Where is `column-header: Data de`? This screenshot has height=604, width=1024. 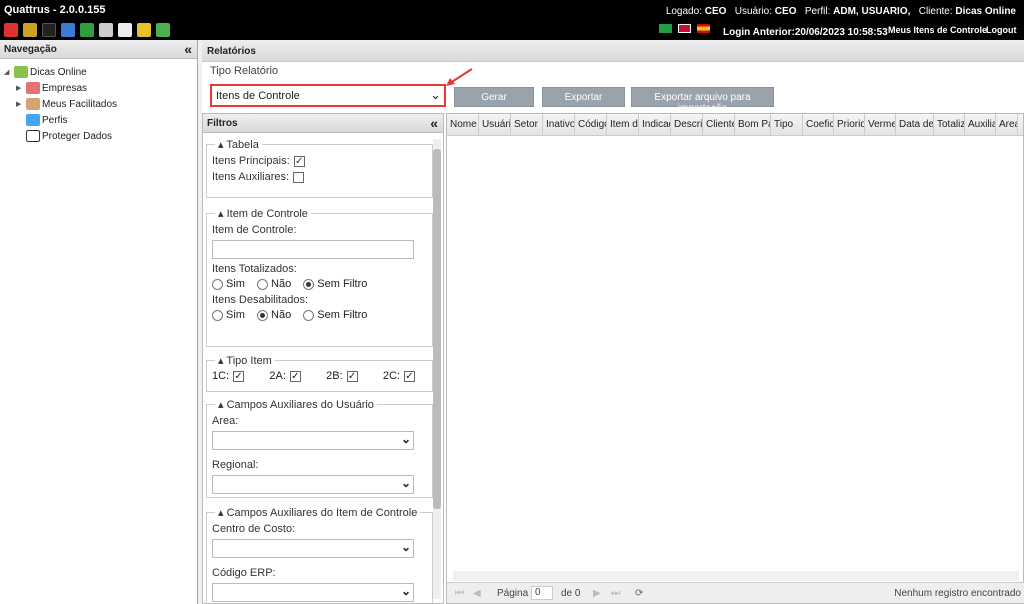
column-header: Data de is located at coordinates (915, 124).